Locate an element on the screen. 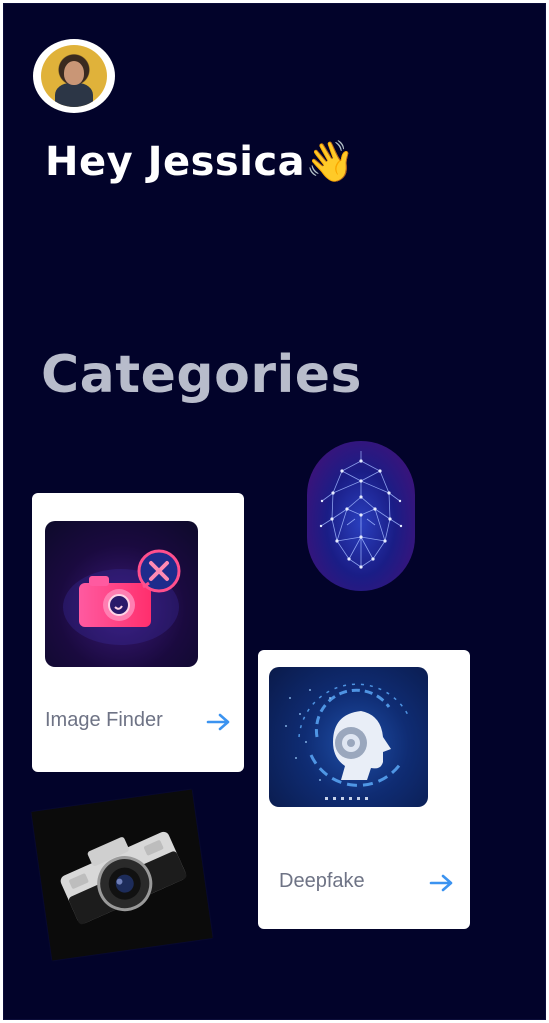  camera-photo-illustration is located at coordinates (122, 875).